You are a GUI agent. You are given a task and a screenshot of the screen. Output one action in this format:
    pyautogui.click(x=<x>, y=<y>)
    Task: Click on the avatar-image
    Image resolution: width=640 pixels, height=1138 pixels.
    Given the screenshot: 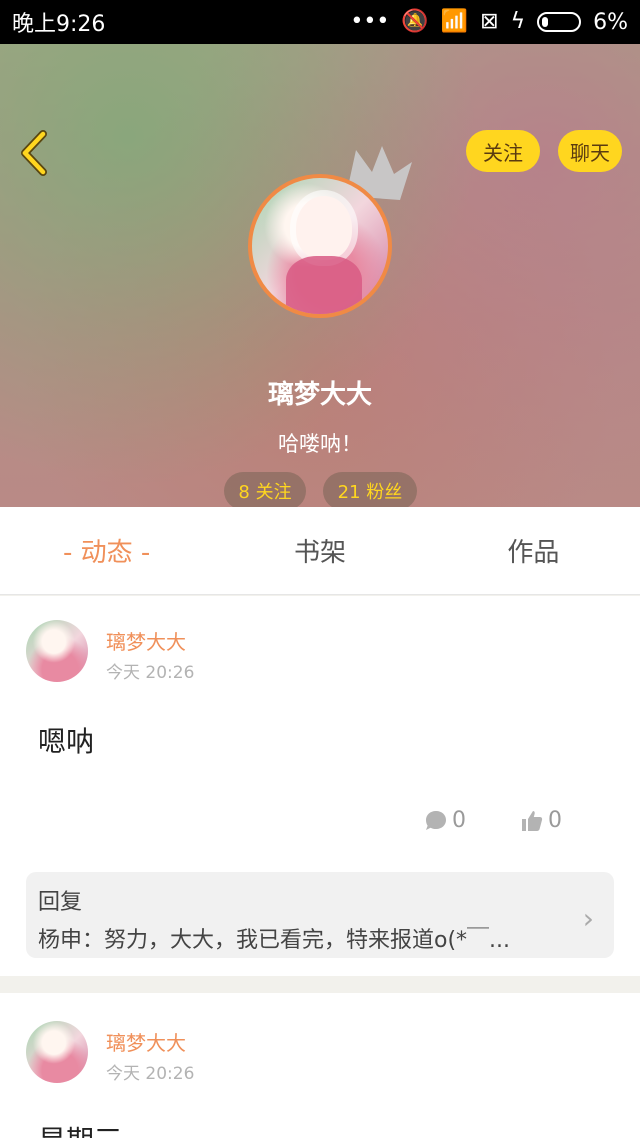 What is the action you would take?
    pyautogui.click(x=320, y=246)
    